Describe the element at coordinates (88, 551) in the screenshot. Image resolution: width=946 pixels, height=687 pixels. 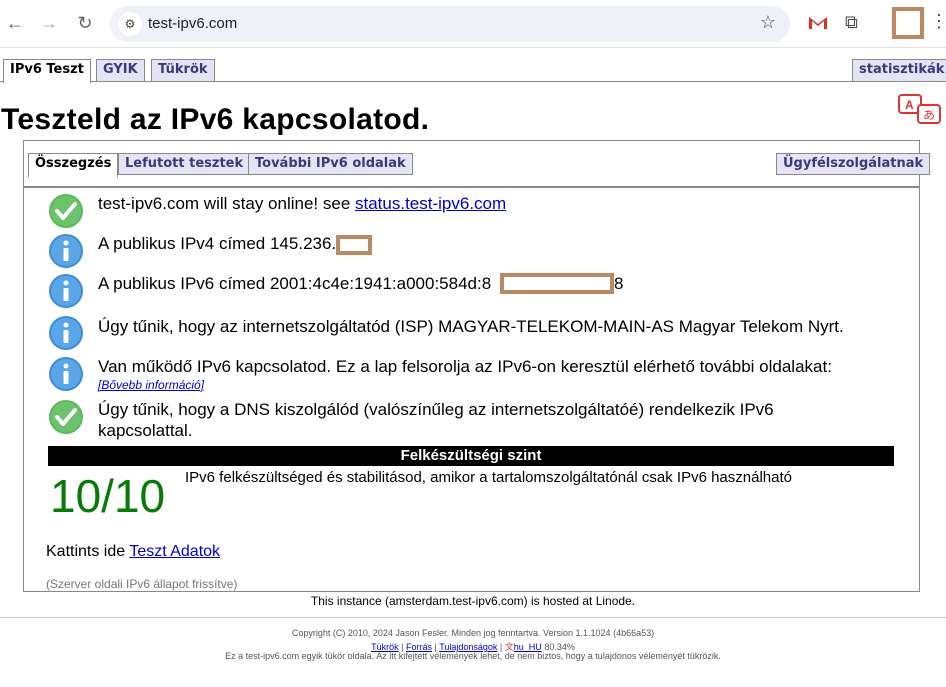
I see `click-here-prefix: Kattints ide` at that location.